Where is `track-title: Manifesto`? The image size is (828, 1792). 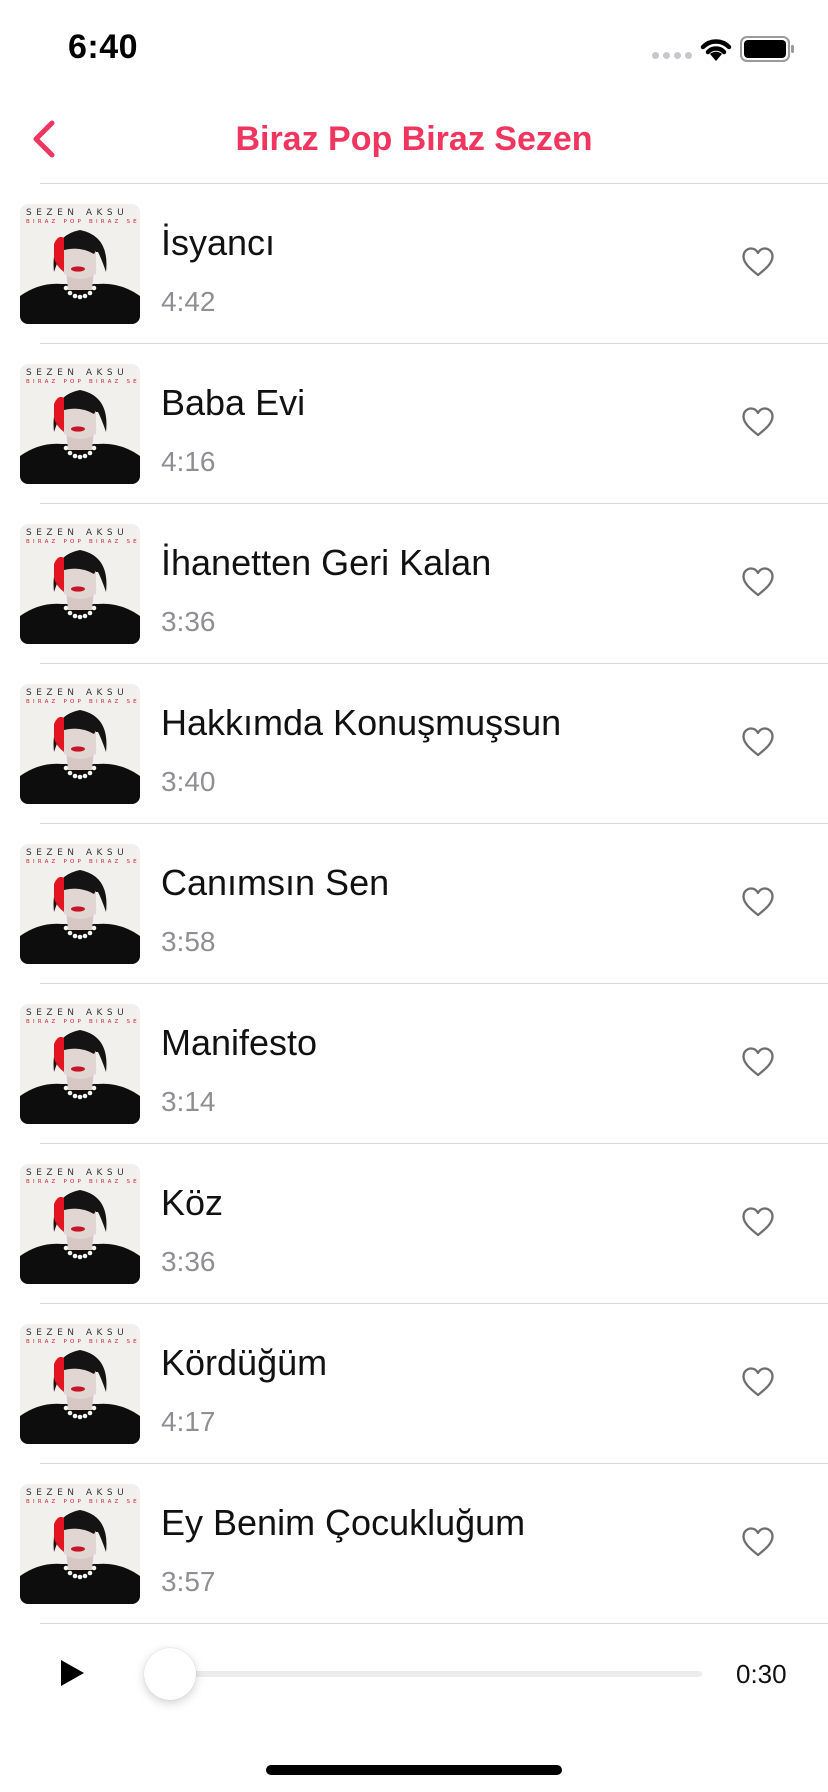 track-title: Manifesto is located at coordinates (239, 1042).